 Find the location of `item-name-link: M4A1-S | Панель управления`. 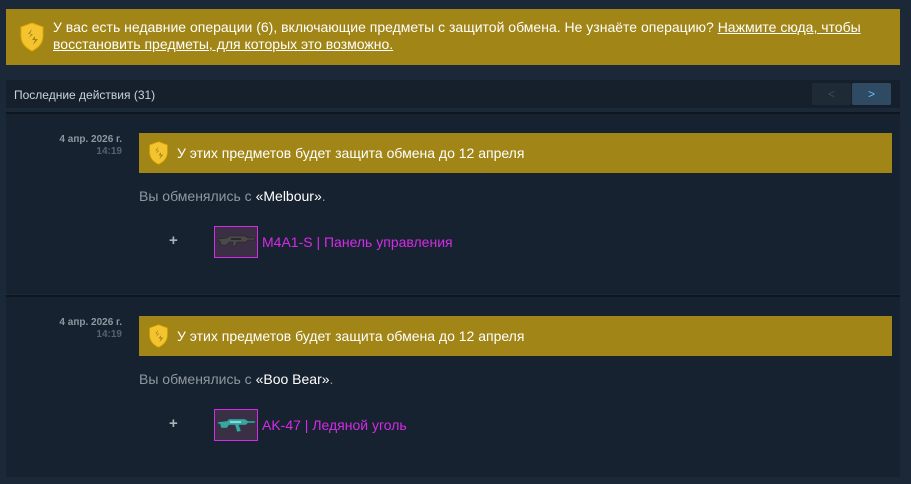

item-name-link: M4A1-S | Панель управления is located at coordinates (357, 242).